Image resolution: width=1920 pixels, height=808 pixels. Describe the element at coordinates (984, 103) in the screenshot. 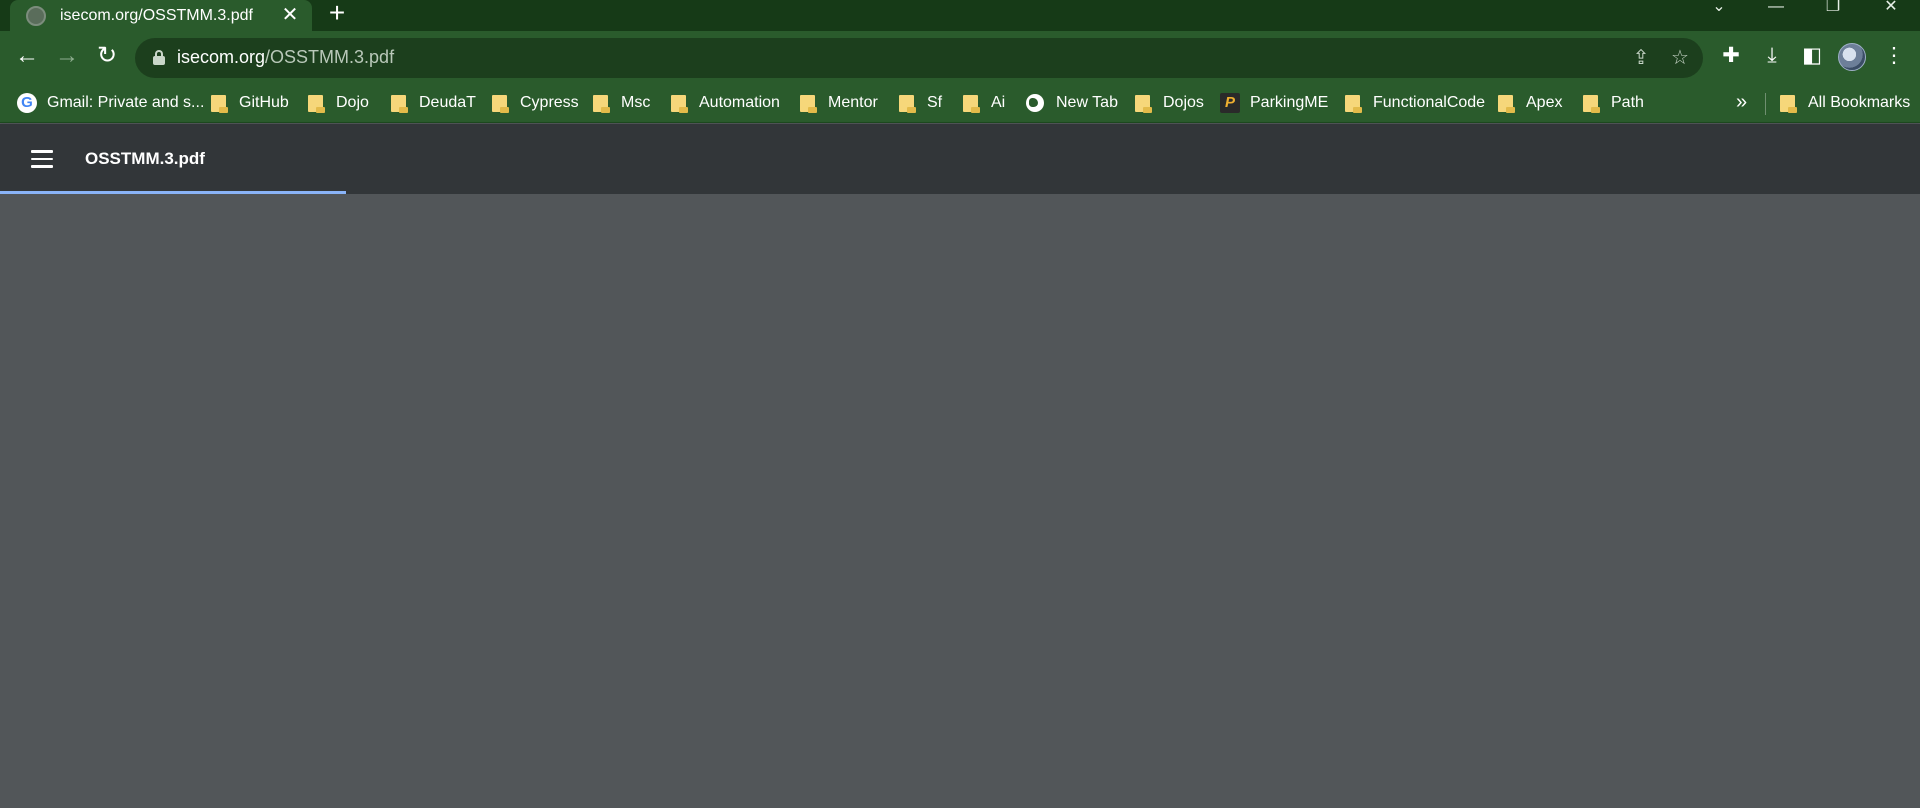

I see `bookmark-ai: Ai` at that location.